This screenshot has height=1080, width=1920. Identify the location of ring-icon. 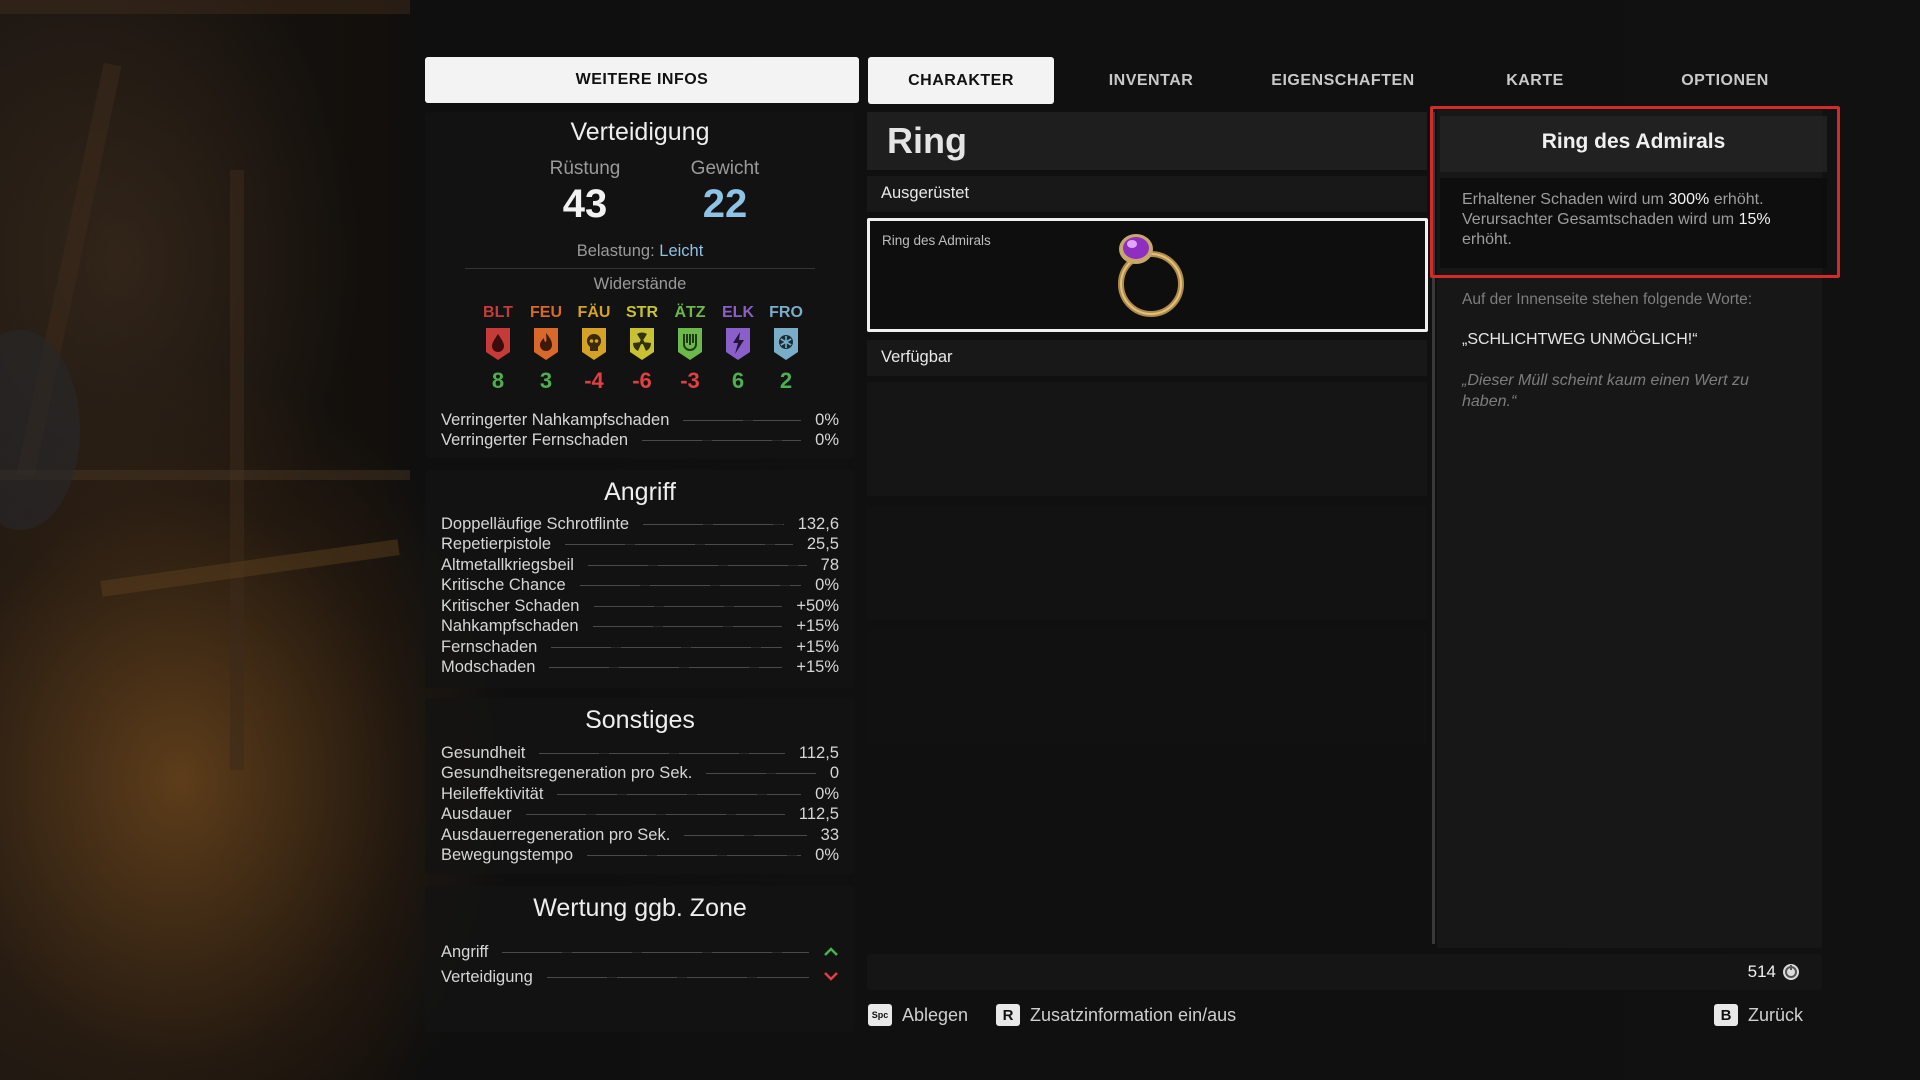
(1151, 275).